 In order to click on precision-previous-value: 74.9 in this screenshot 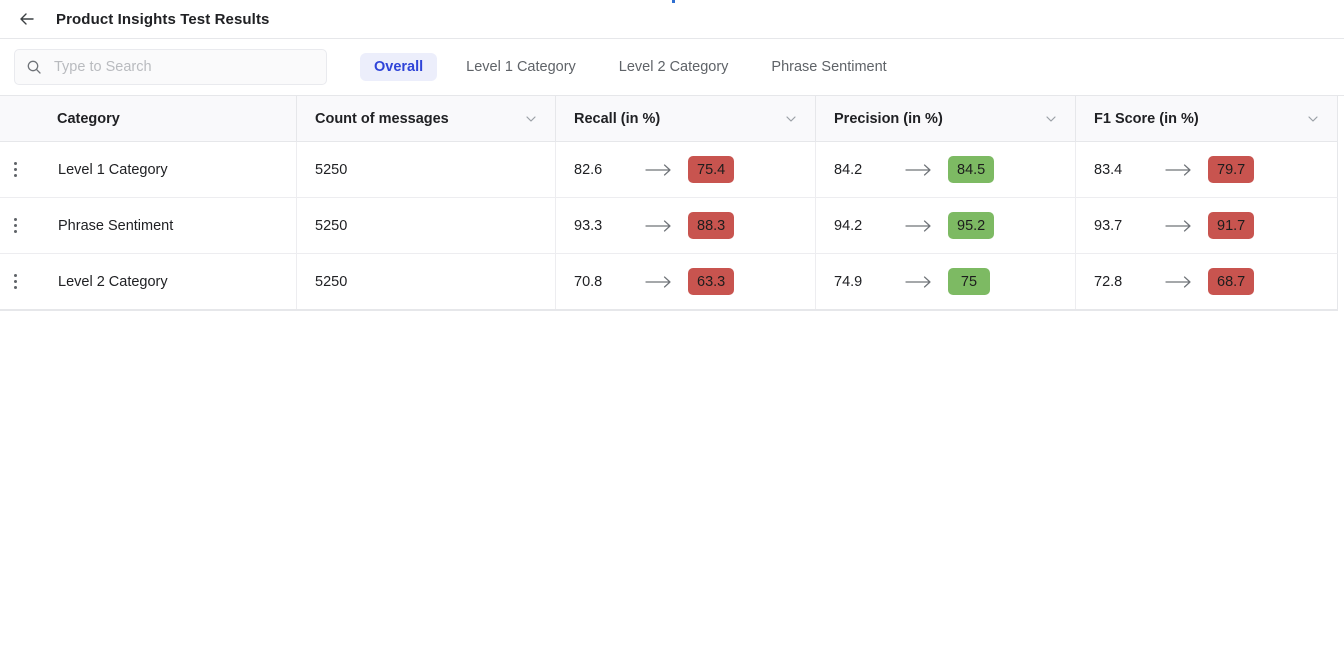, I will do `click(848, 281)`.